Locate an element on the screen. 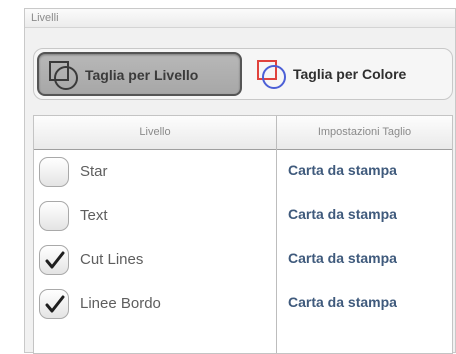 The height and width of the screenshot is (354, 456). cut-by-layer-label: Taglia per Livello is located at coordinates (142, 75).